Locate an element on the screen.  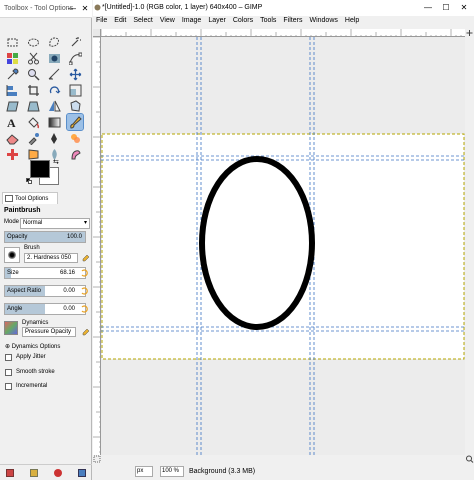
size-slider: Size 68.16 is located at coordinates (45, 273).